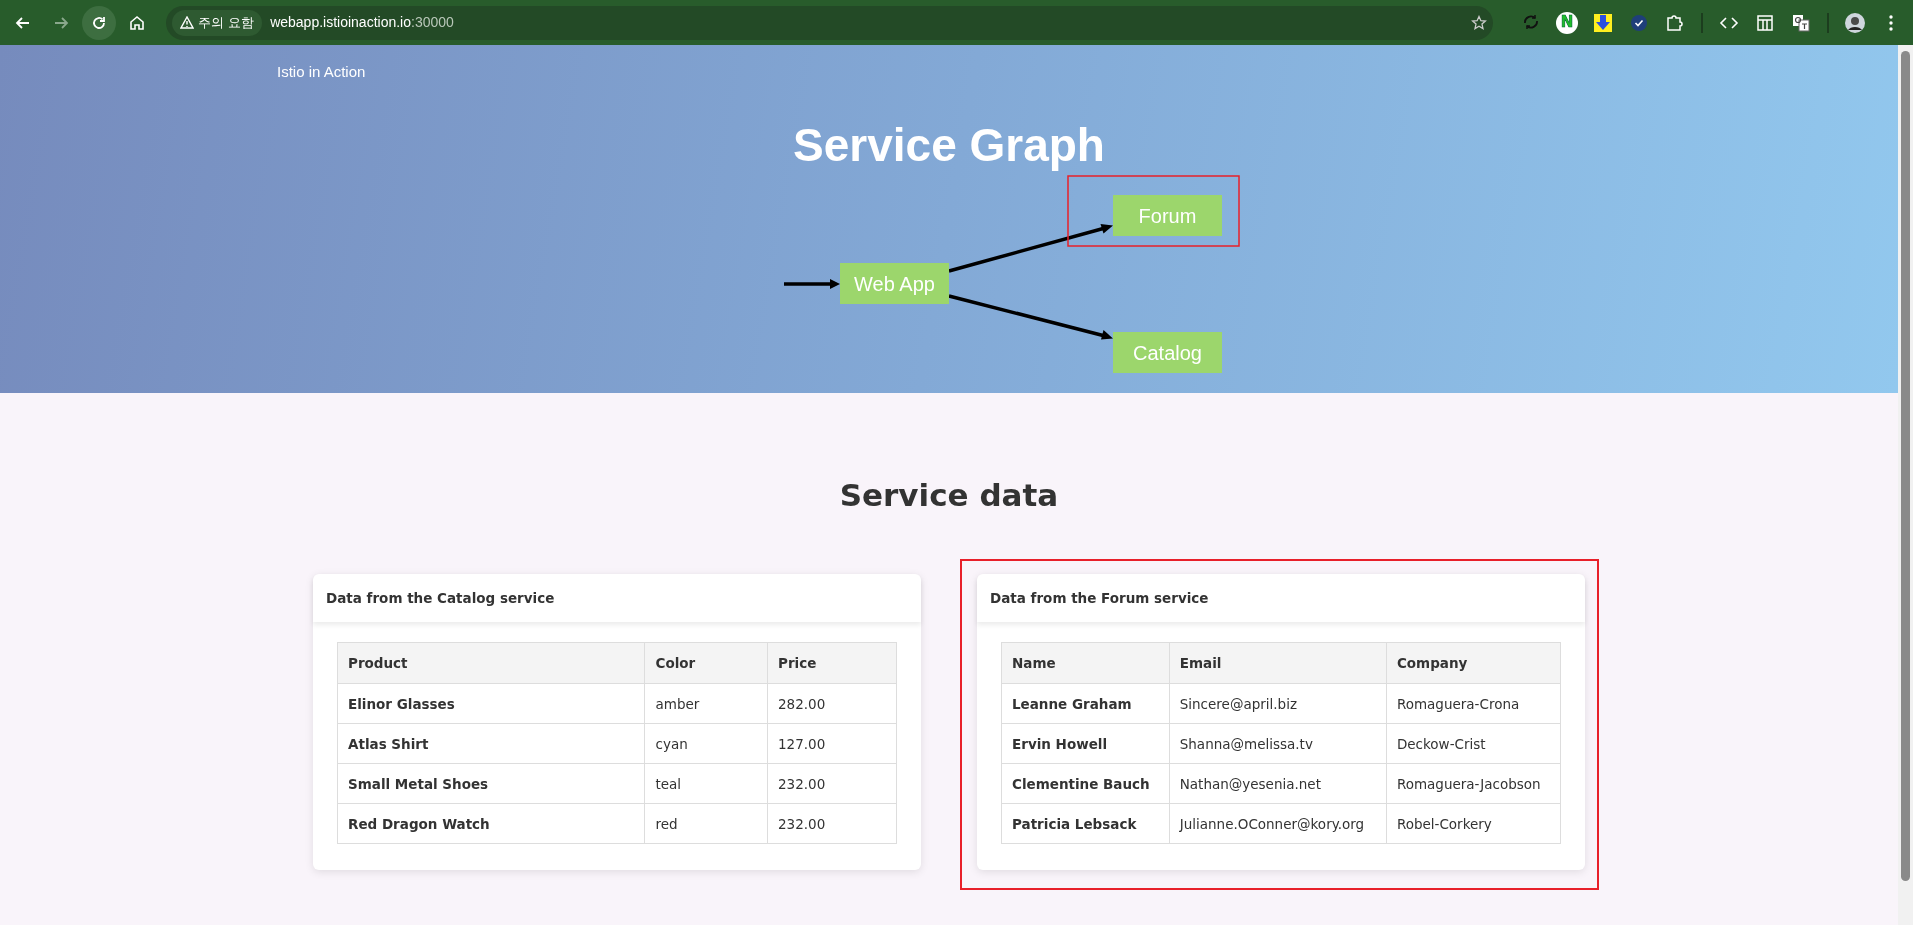 The width and height of the screenshot is (1913, 925). Describe the element at coordinates (706, 743) in the screenshot. I see `table-cell: cyan` at that location.